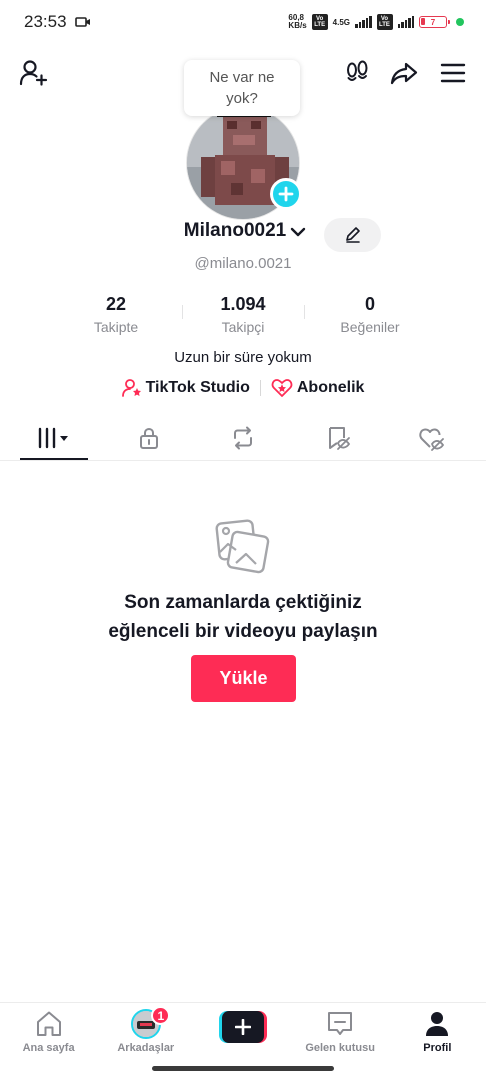  Describe the element at coordinates (48, 1048) in the screenshot. I see `nav-label: Ana sayfa` at that location.